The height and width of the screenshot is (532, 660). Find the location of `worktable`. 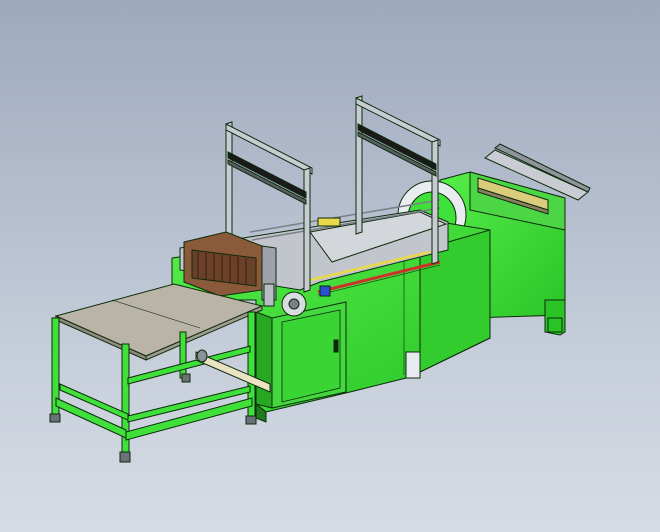

worktable is located at coordinates (160, 373).